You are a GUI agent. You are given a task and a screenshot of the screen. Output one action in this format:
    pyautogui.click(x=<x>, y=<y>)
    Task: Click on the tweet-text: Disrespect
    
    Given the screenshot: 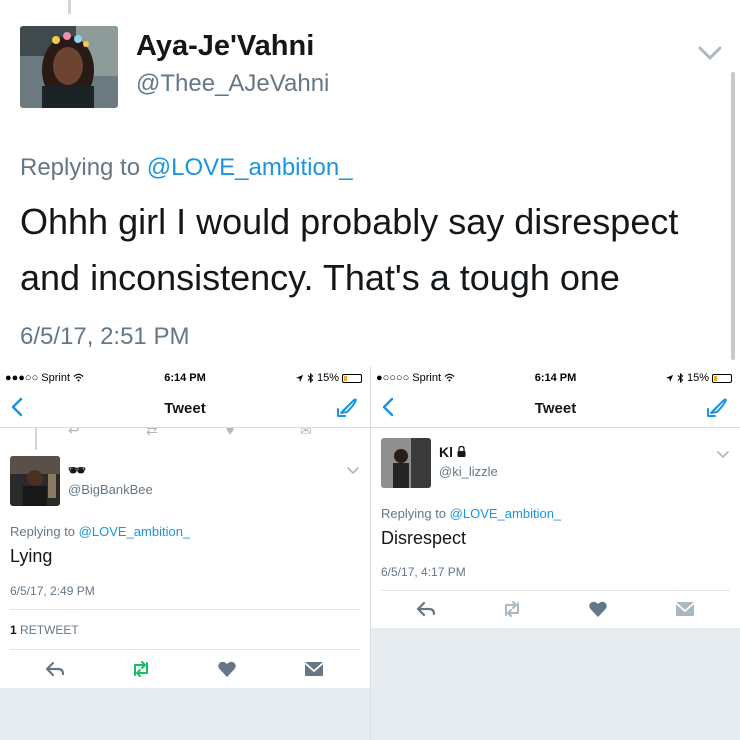 What is the action you would take?
    pyautogui.click(x=424, y=538)
    